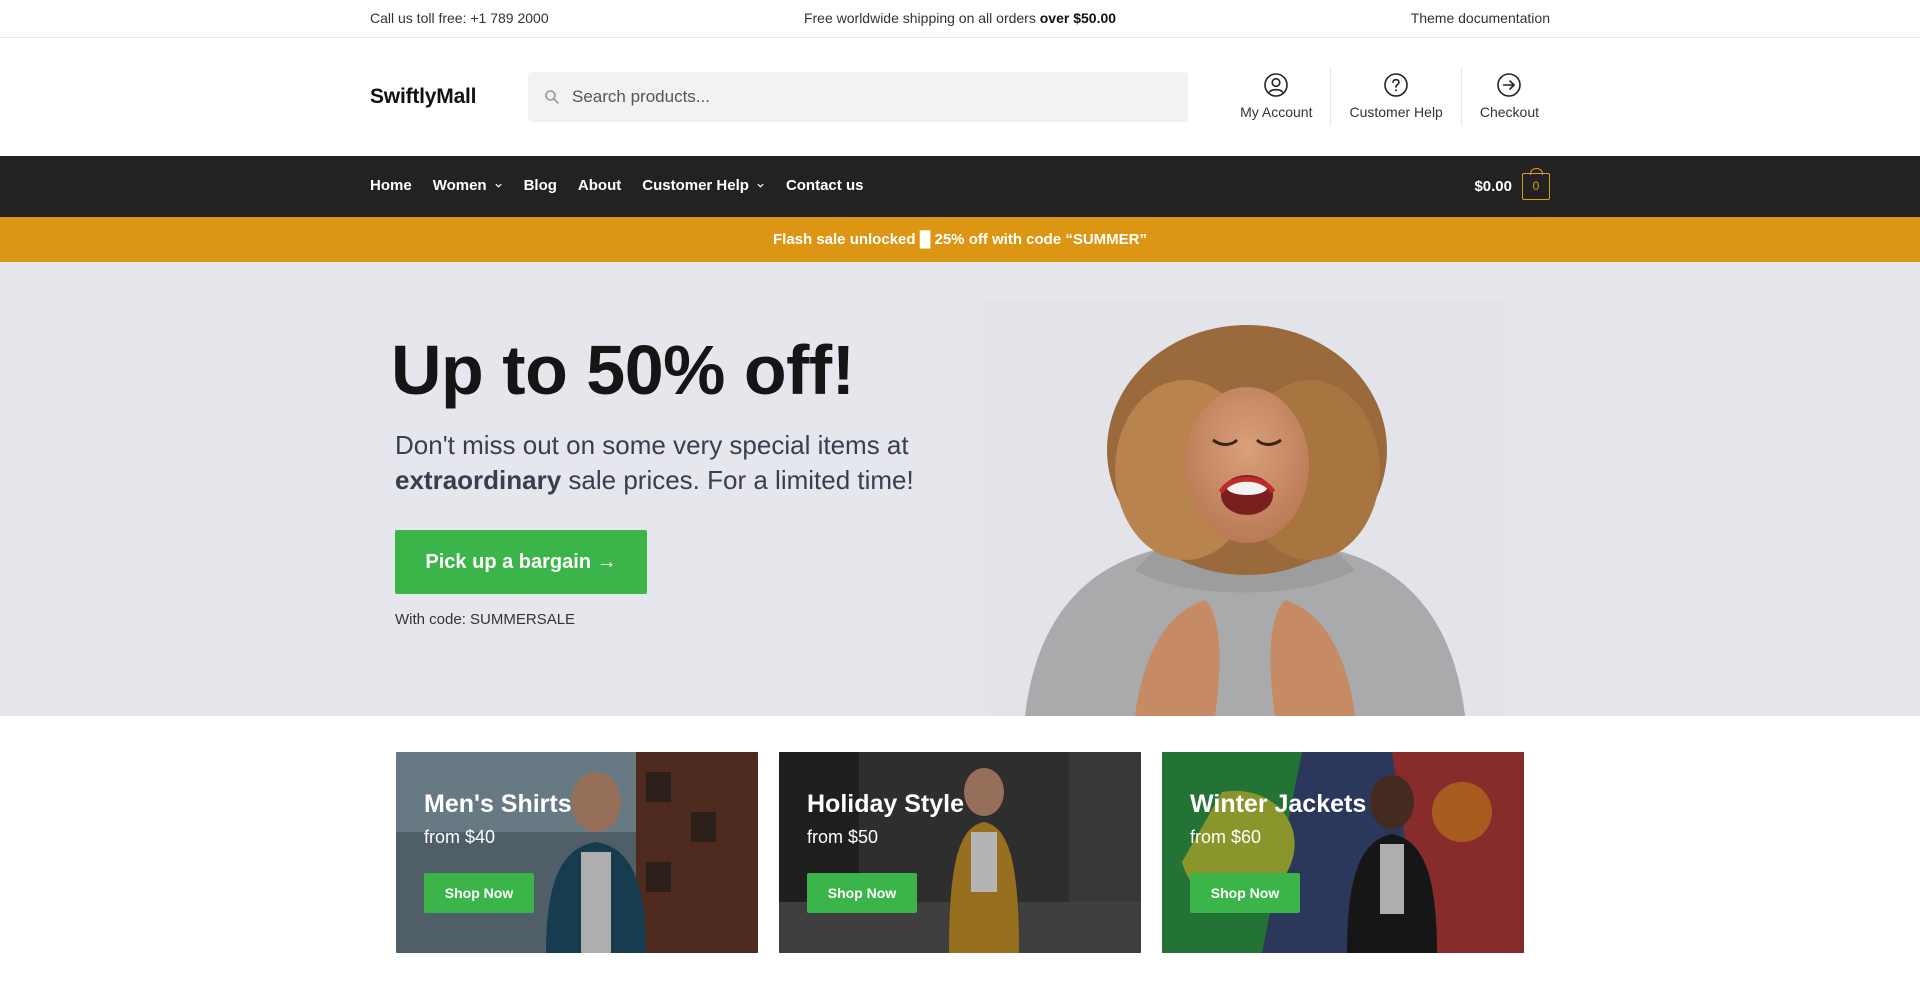 The height and width of the screenshot is (993, 1920). Describe the element at coordinates (460, 837) in the screenshot. I see `category-price: from $40` at that location.